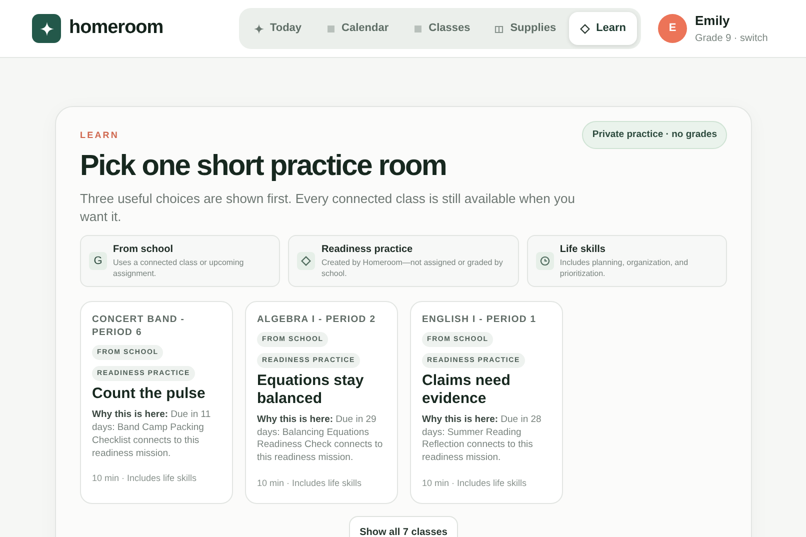 This screenshot has width=806, height=537. Describe the element at coordinates (583, 250) in the screenshot. I see `legend-title: Life skills` at that location.